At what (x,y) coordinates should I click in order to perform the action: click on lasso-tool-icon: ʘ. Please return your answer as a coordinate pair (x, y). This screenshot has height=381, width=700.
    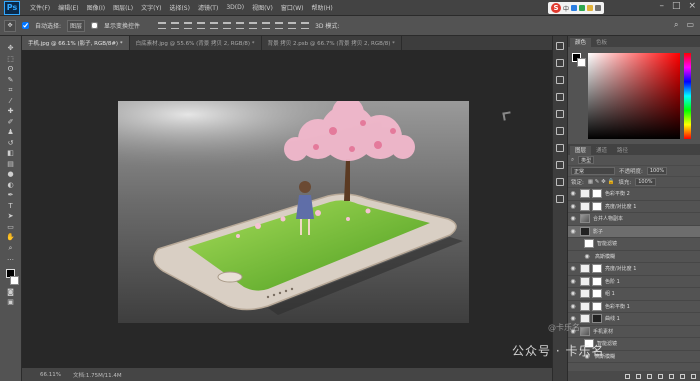
    Looking at the image, I should click on (11, 69).